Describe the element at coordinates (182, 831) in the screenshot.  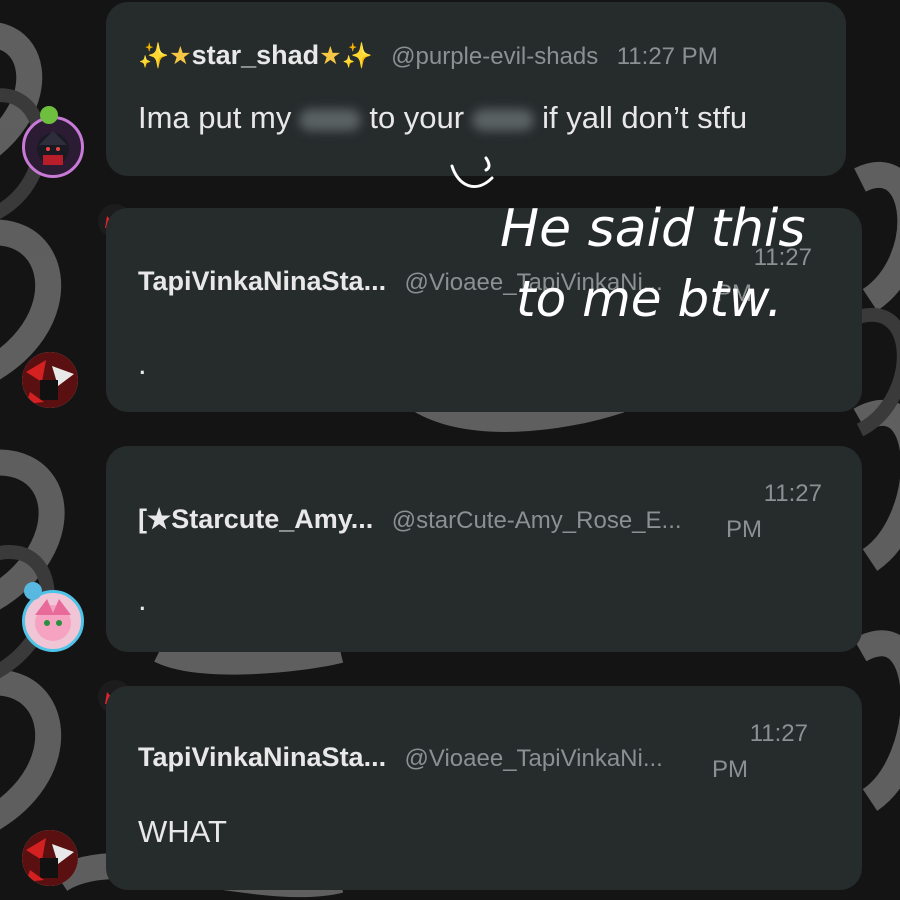
I see `message-text: WHAT` at that location.